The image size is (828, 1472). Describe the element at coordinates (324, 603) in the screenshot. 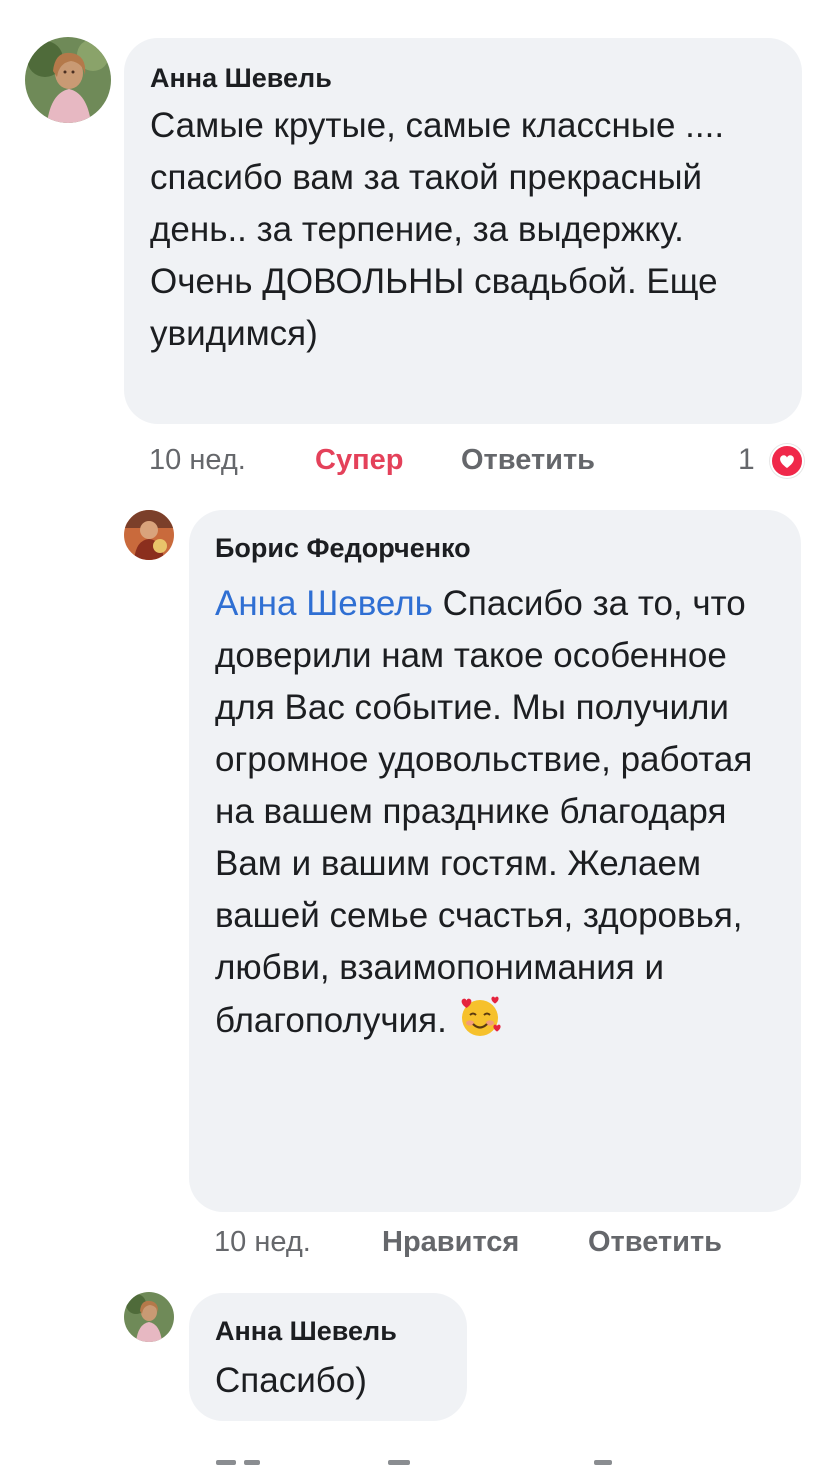

I see `mention-link: Анна Шевель` at that location.